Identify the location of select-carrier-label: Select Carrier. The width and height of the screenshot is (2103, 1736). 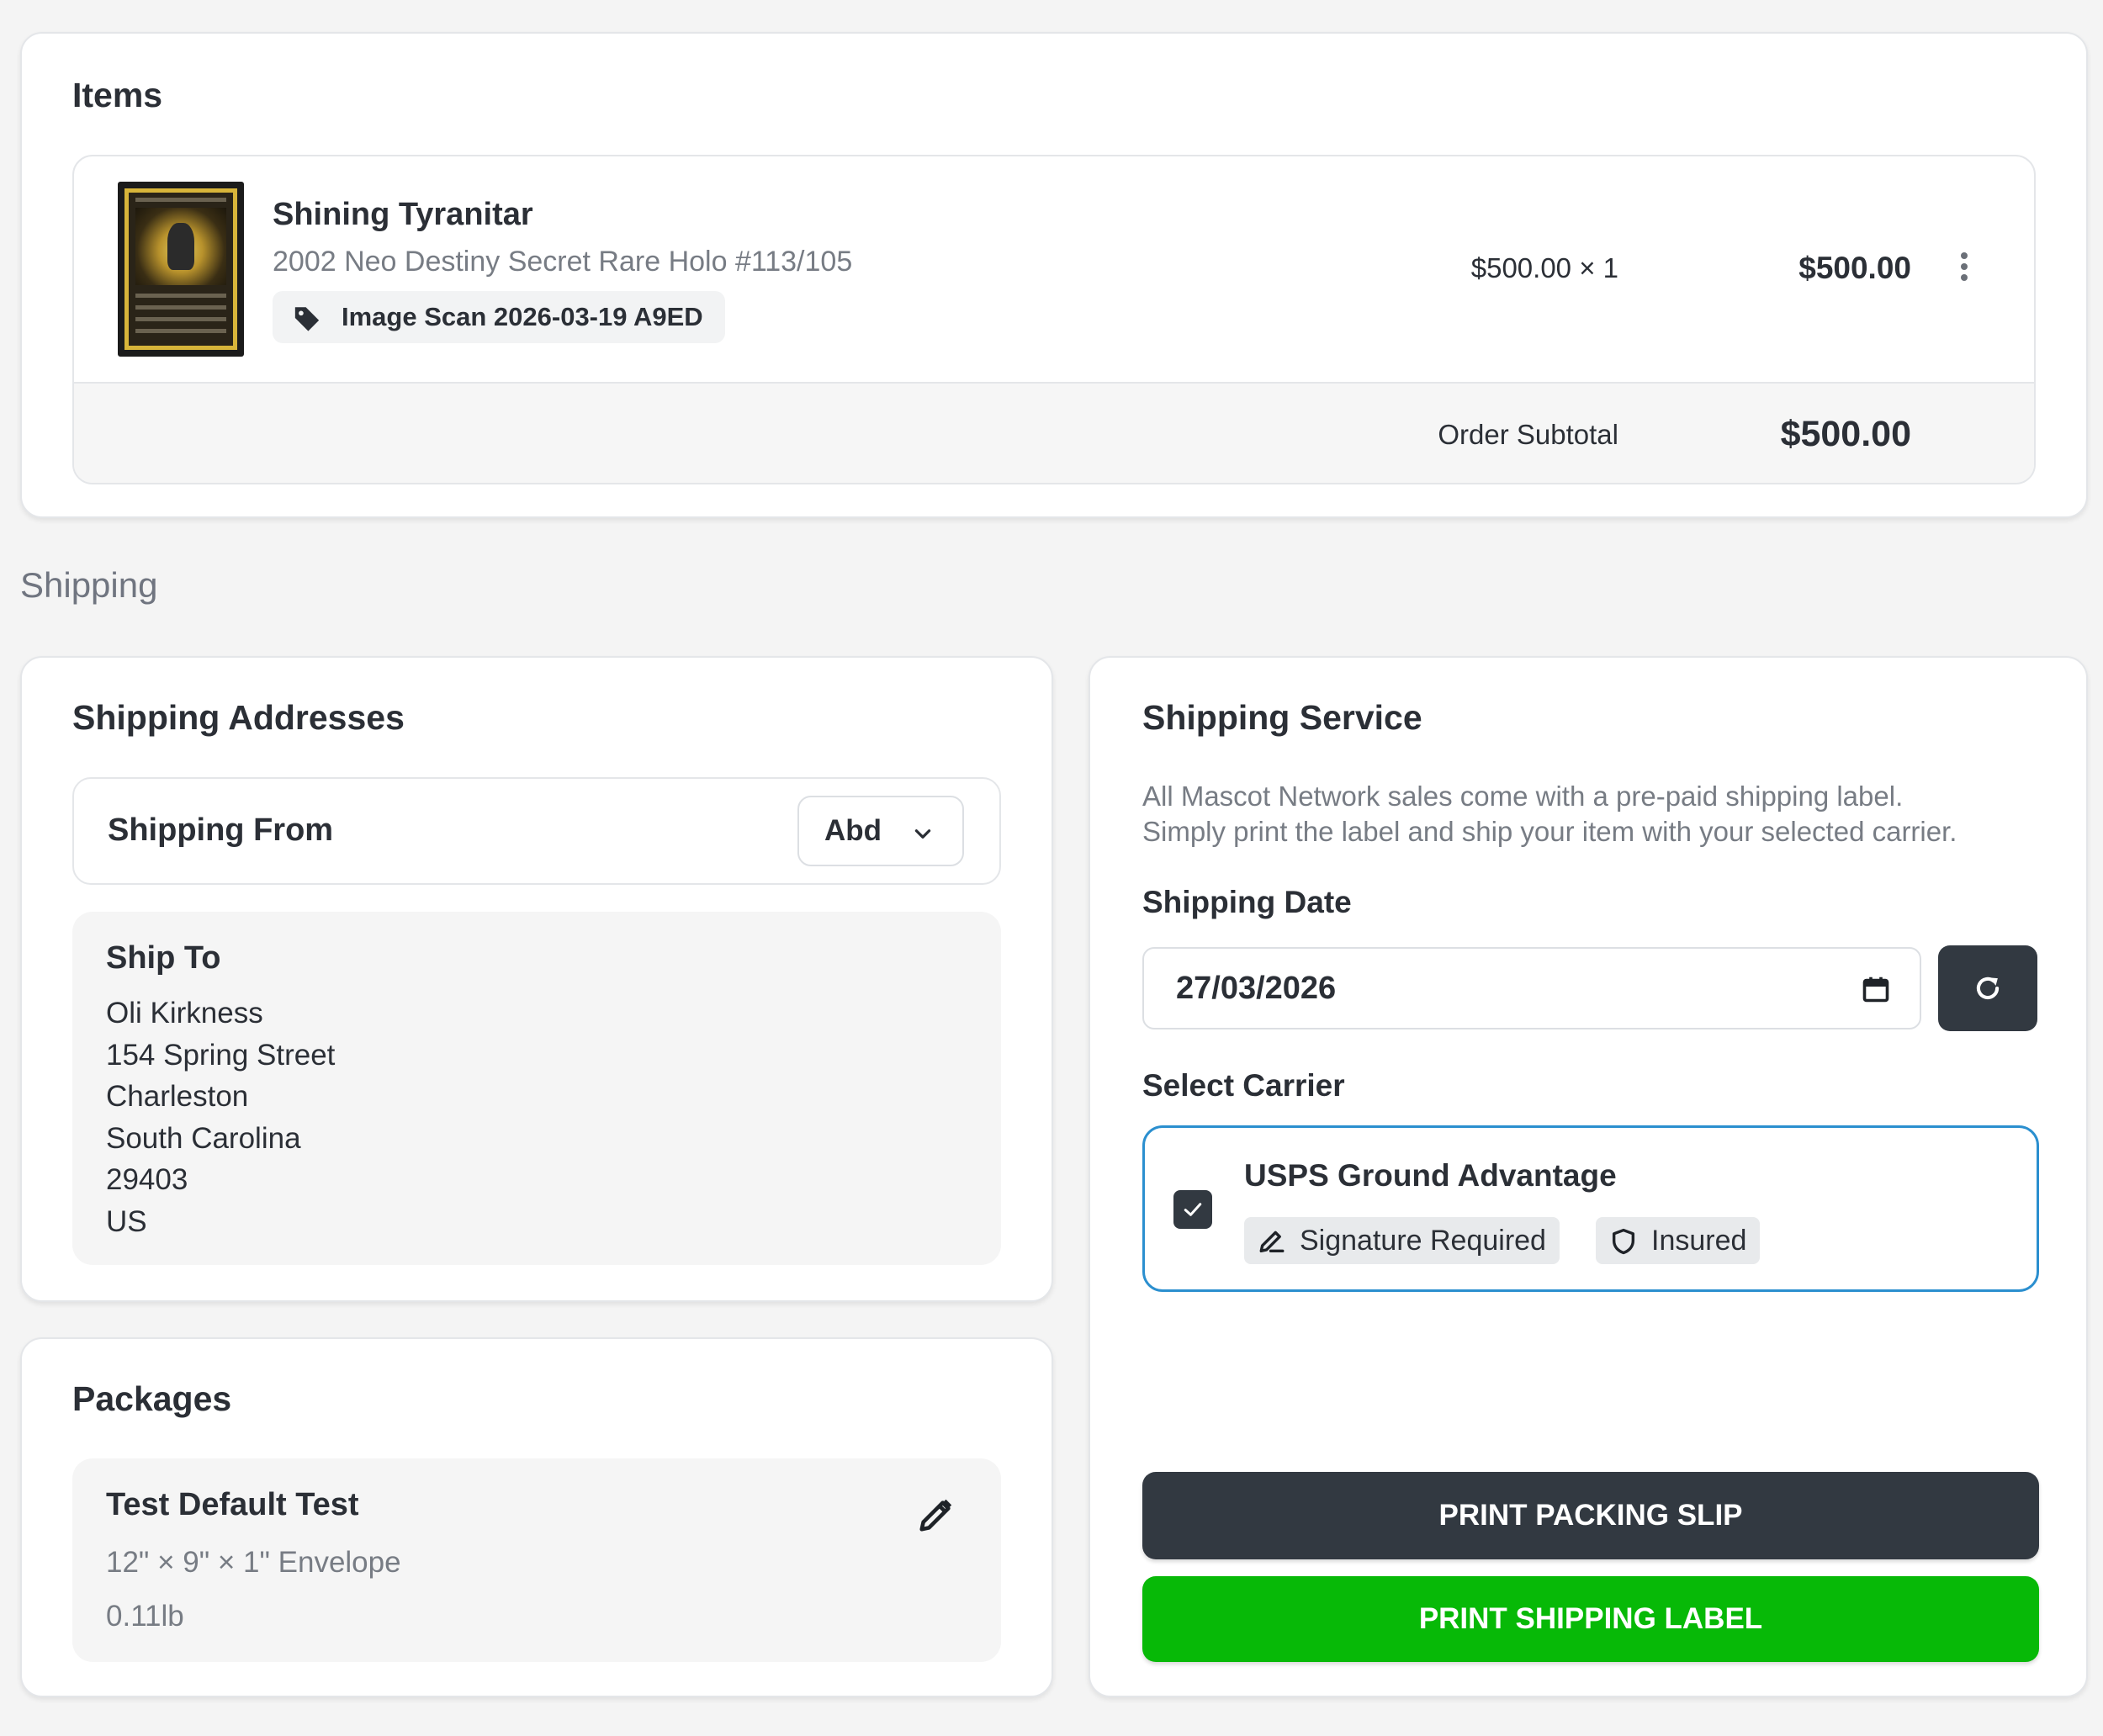
(1243, 1085).